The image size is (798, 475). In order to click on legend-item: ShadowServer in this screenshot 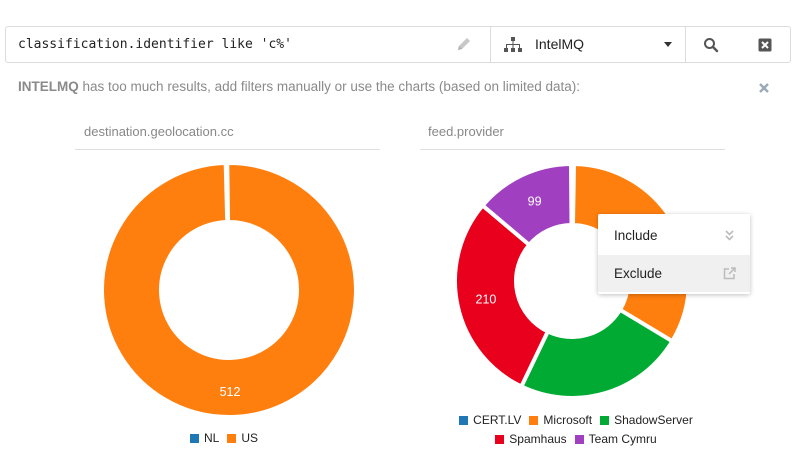, I will do `click(646, 420)`.